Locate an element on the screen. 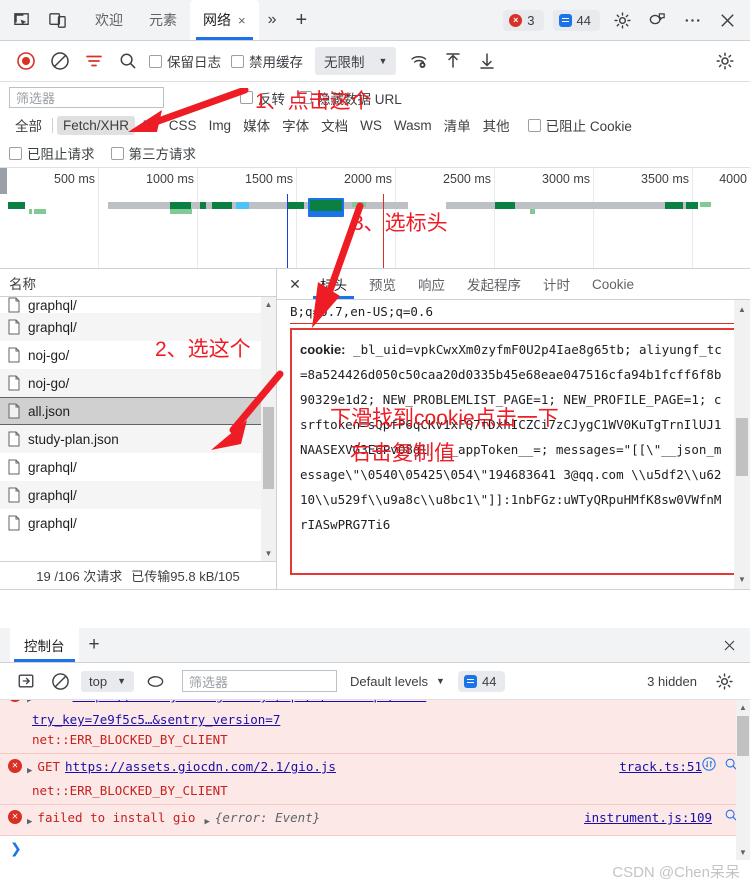  details-scrollbar: ▲ ▼ is located at coordinates (742, 444).